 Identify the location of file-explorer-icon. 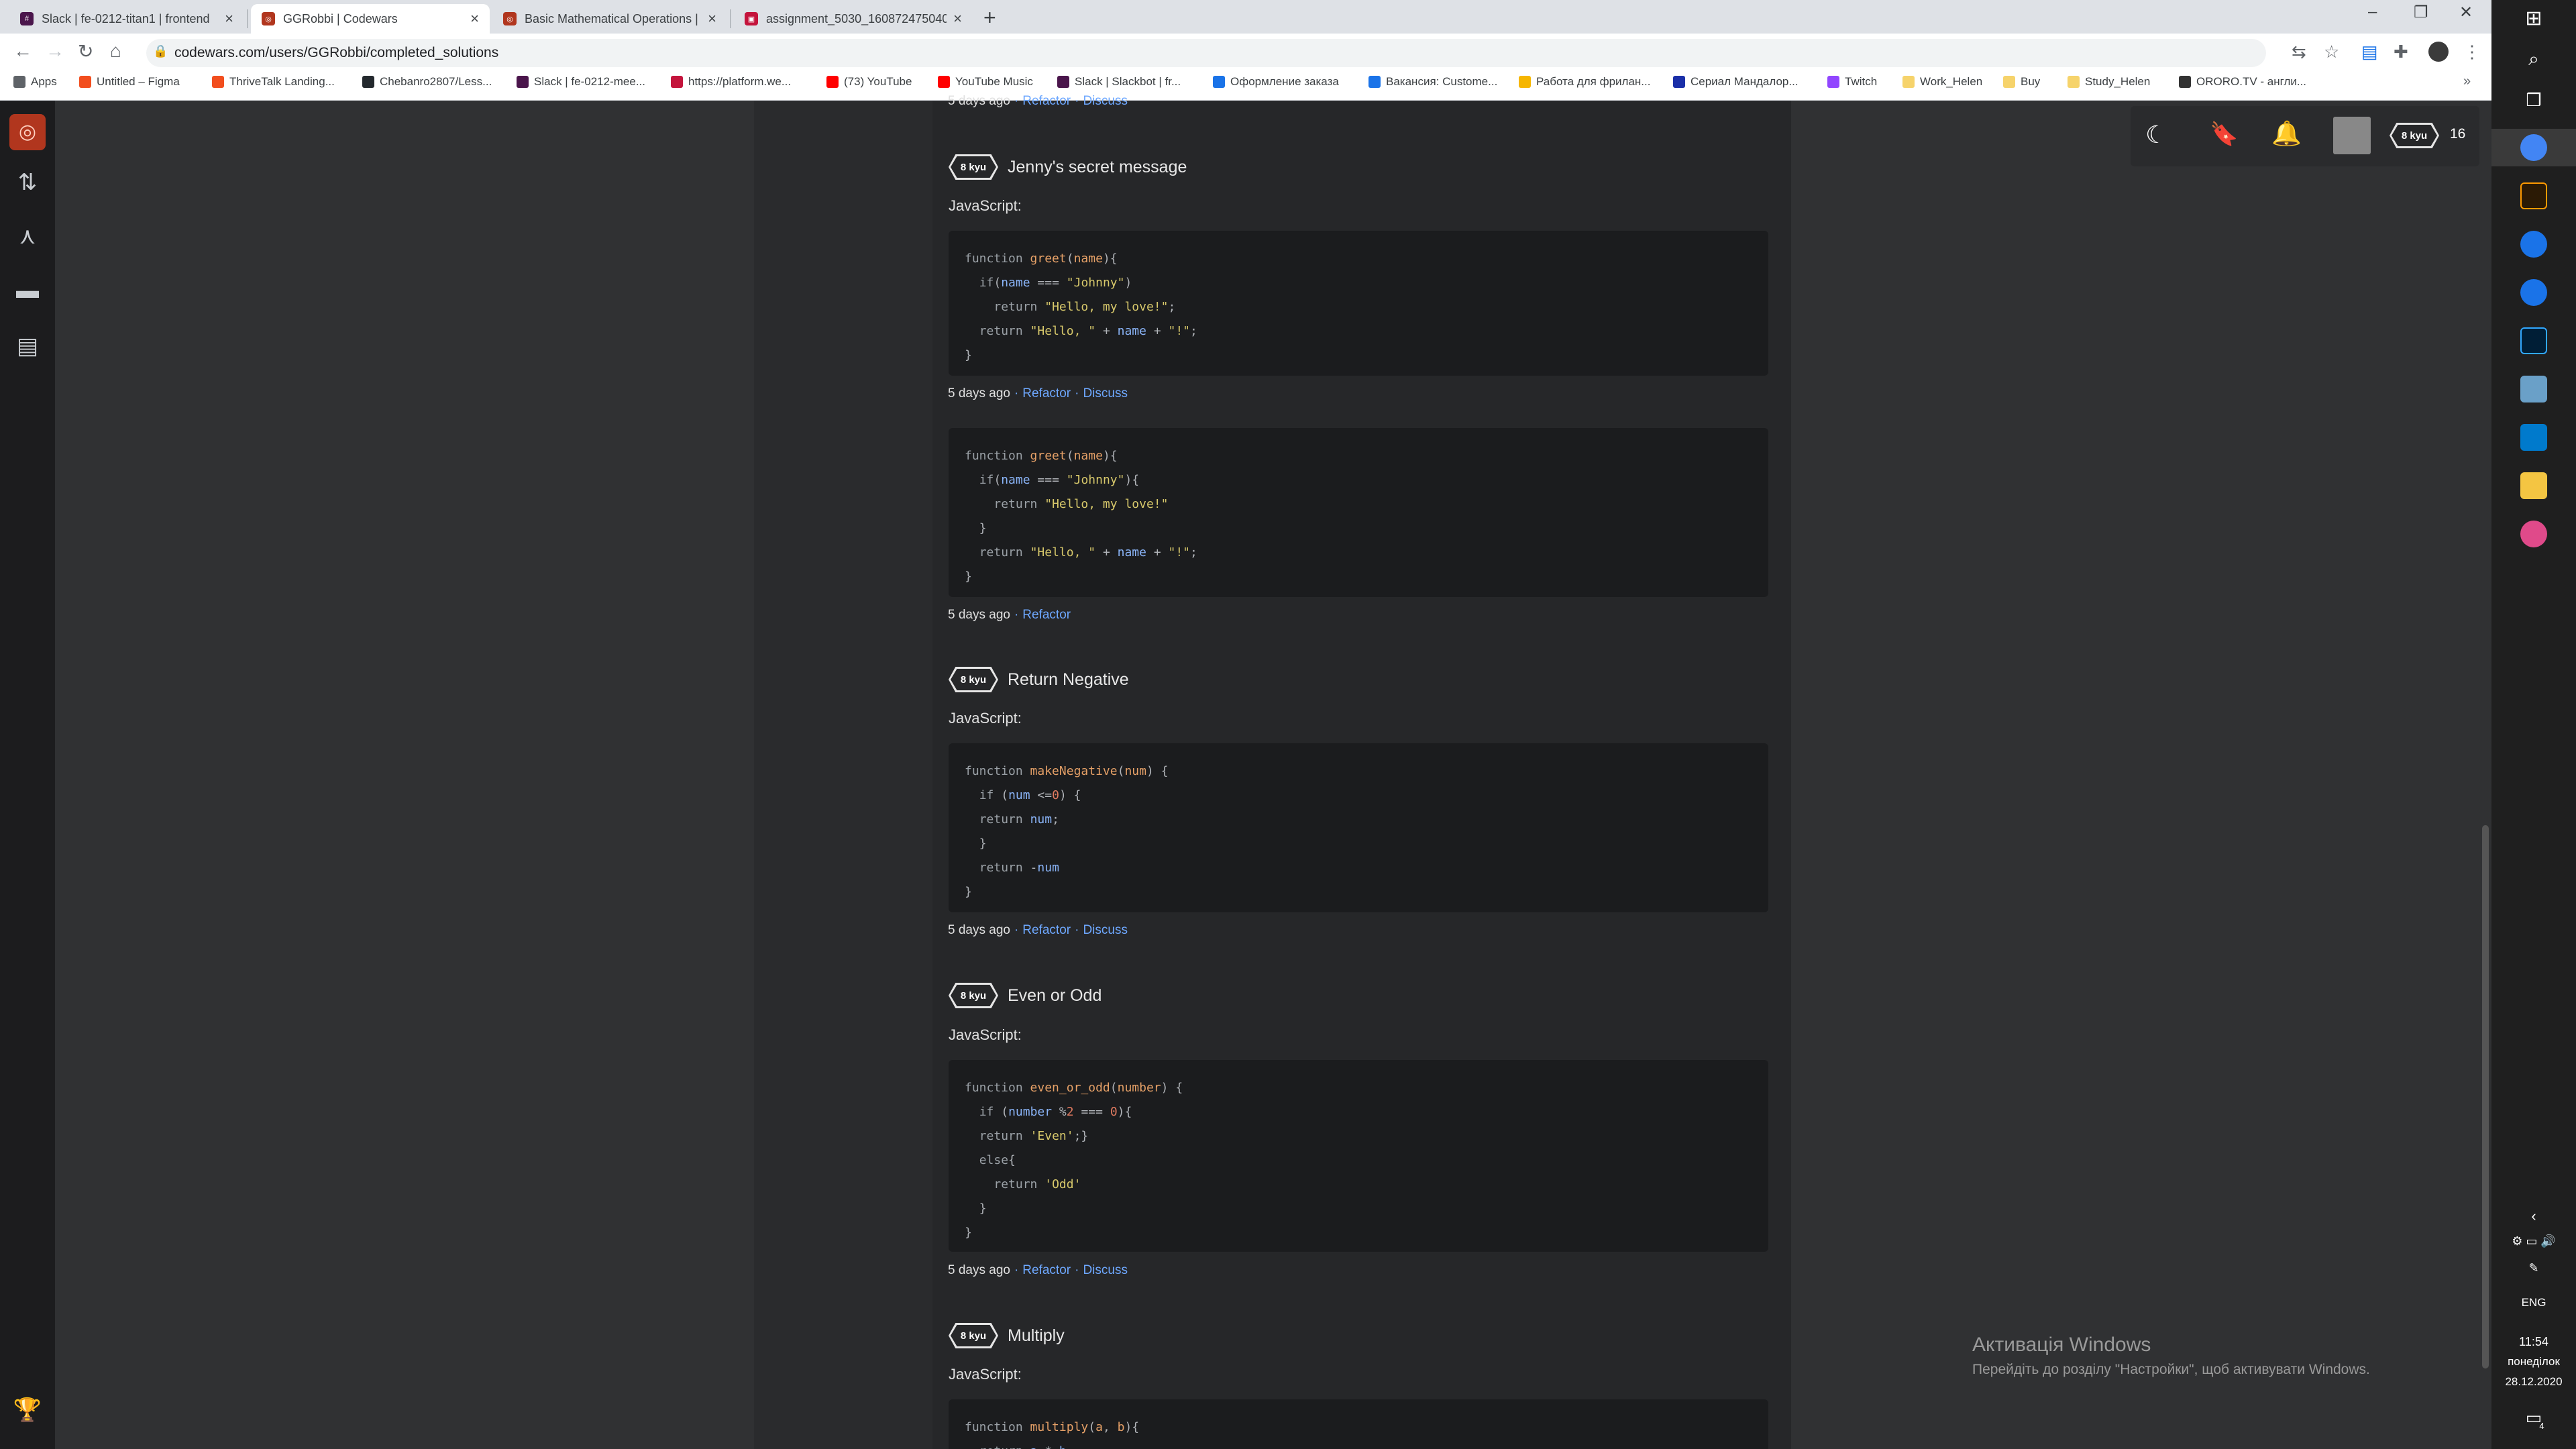
(2533, 485).